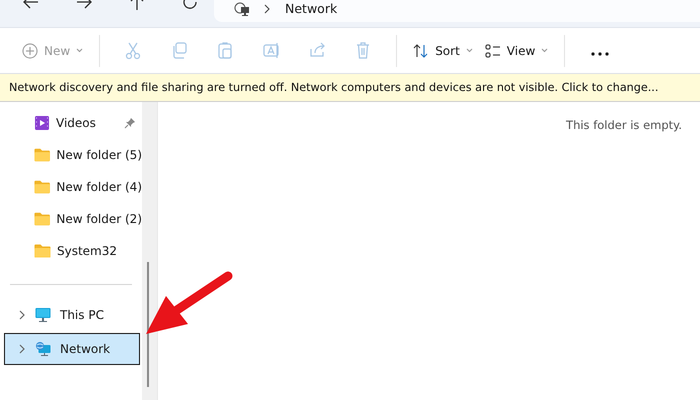 Image resolution: width=700 pixels, height=400 pixels. Describe the element at coordinates (99, 187) in the screenshot. I see `sidebar-item: New folder (4)` at that location.